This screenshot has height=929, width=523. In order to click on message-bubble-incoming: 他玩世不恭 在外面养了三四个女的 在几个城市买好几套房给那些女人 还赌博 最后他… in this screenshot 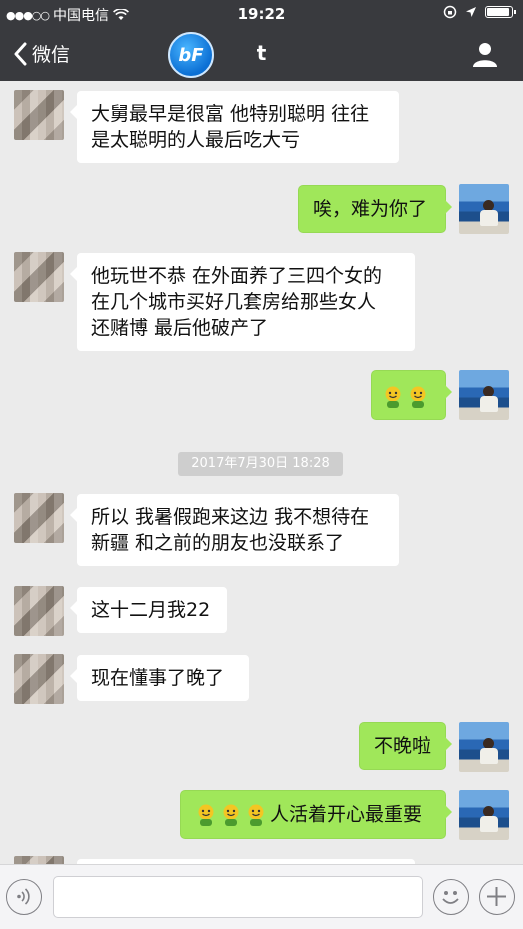, I will do `click(243, 302)`.